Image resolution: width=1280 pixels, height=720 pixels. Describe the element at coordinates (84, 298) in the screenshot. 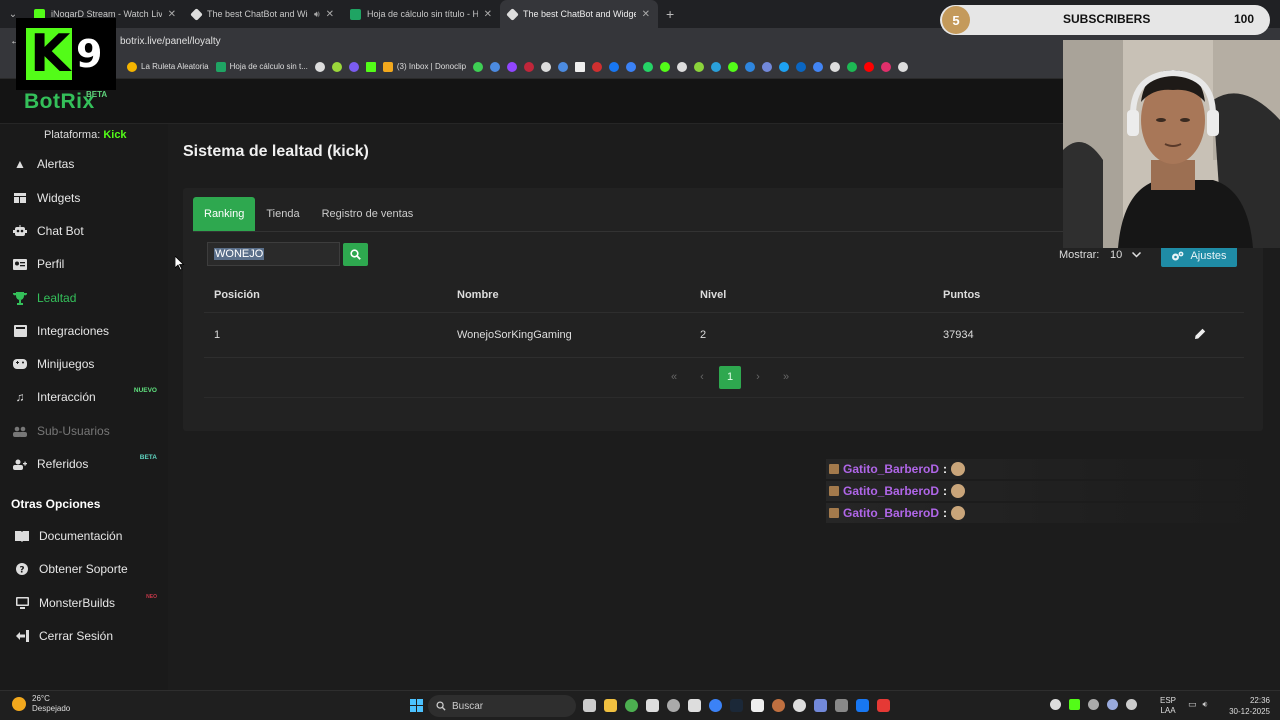

I see `sidebar-item-lealtad: Lealtad` at that location.